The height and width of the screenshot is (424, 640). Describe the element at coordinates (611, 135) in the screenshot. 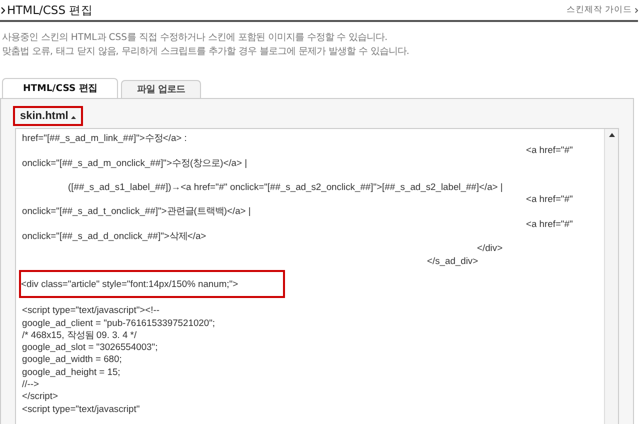

I see `scroll-up-icon` at that location.